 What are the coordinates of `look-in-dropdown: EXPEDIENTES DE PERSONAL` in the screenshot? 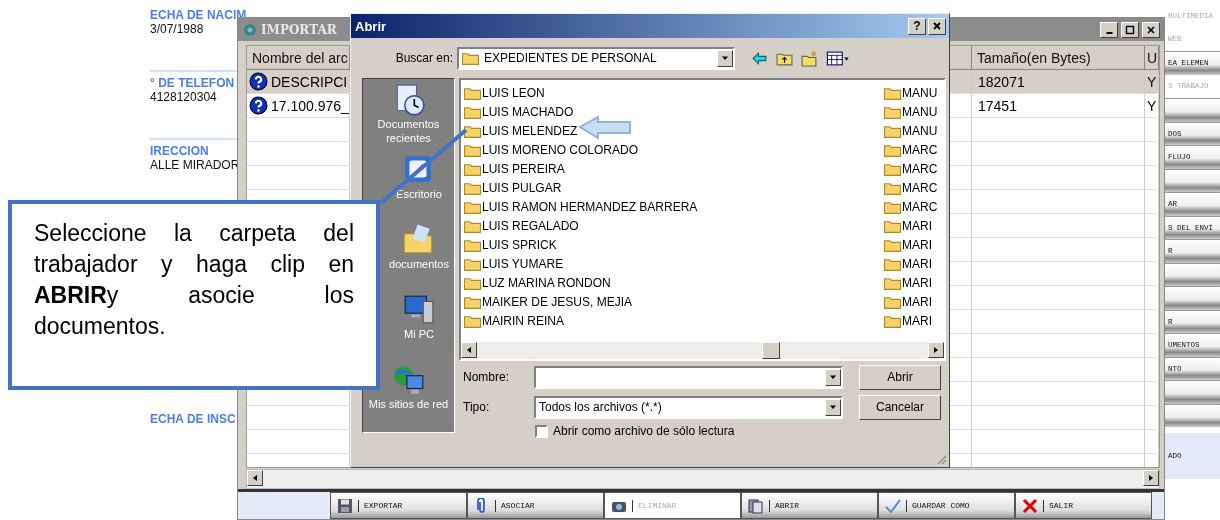 It's located at (596, 58).